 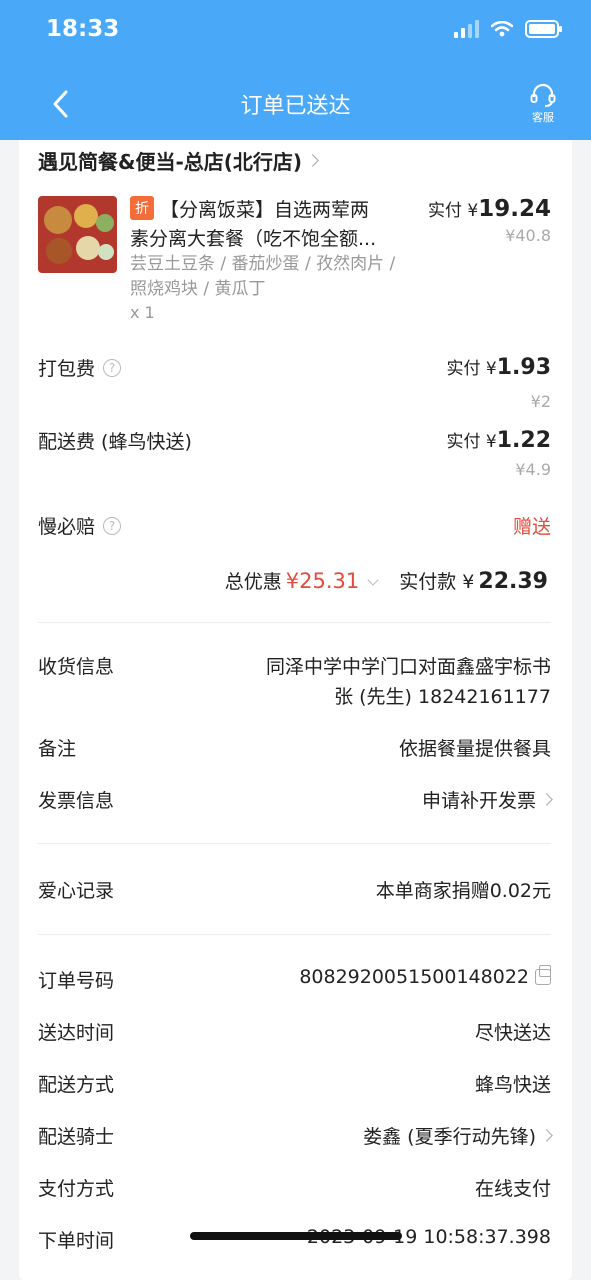 I want to click on delivery-time-label: 送达时间, so click(x=76, y=1033).